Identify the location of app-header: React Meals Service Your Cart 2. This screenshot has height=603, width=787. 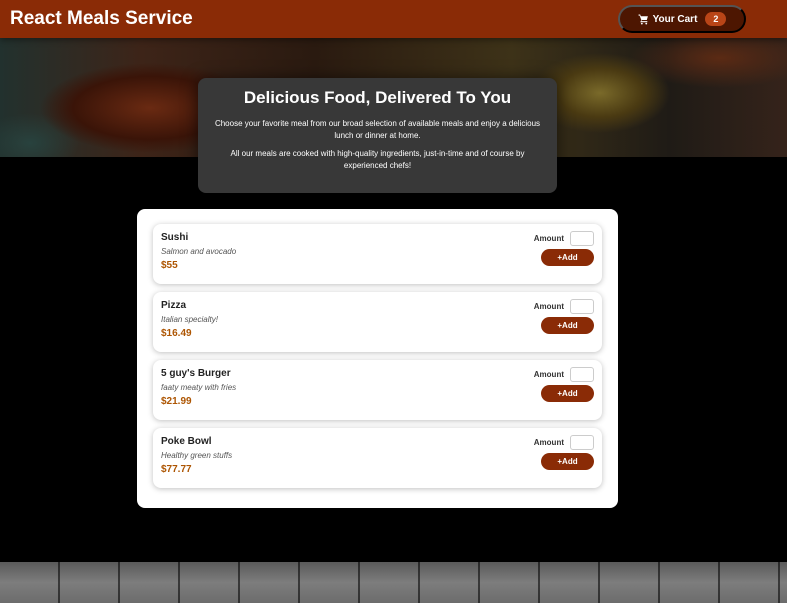
(393, 19).